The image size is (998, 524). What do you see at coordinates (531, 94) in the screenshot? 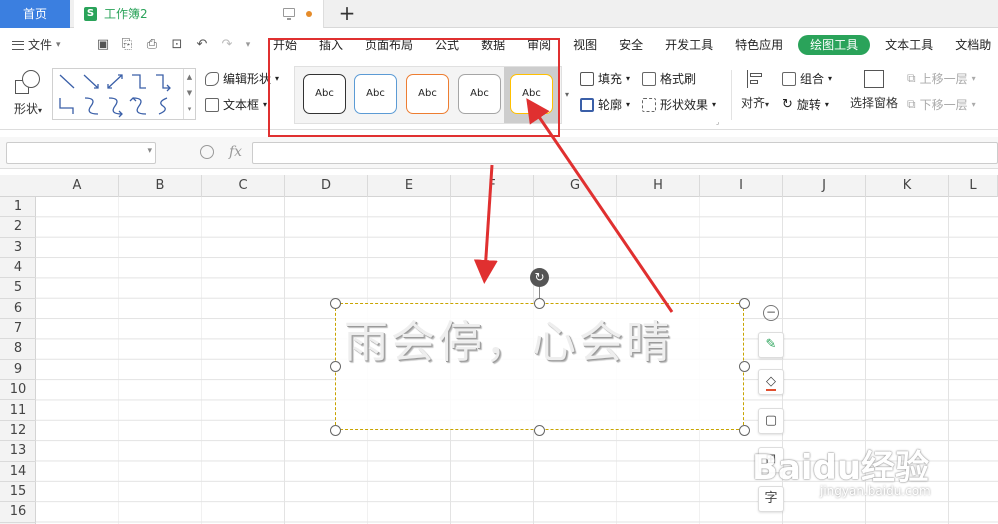
I see `shape-style-5: Abc` at bounding box center [531, 94].